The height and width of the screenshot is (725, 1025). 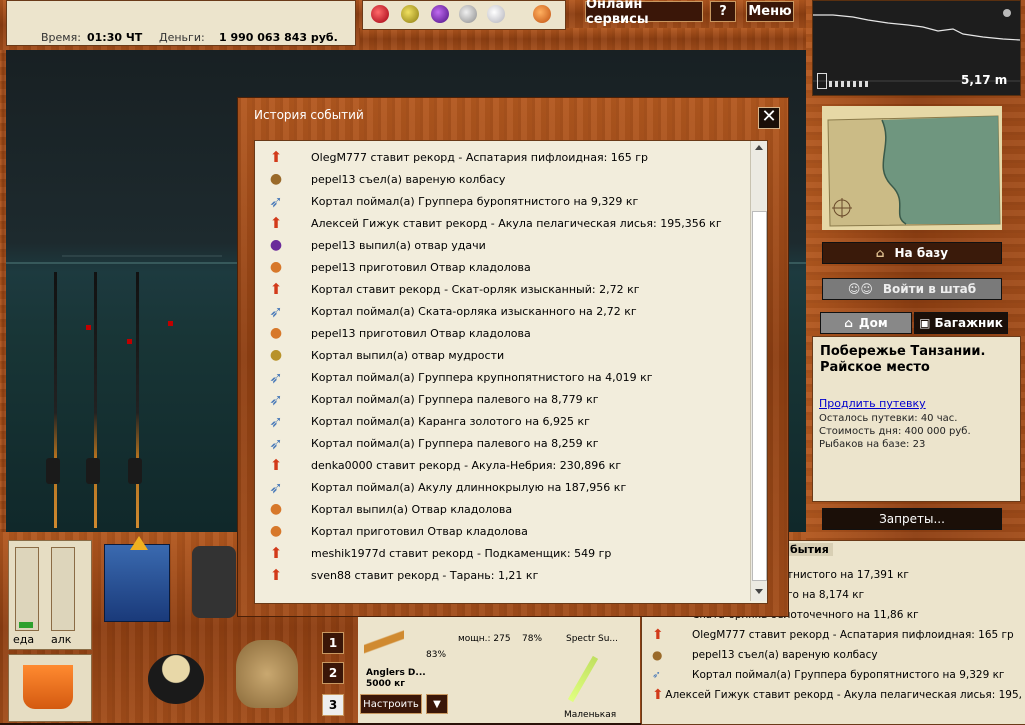 What do you see at coordinates (276, 179) in the screenshot?
I see `food-icon: ●` at bounding box center [276, 179].